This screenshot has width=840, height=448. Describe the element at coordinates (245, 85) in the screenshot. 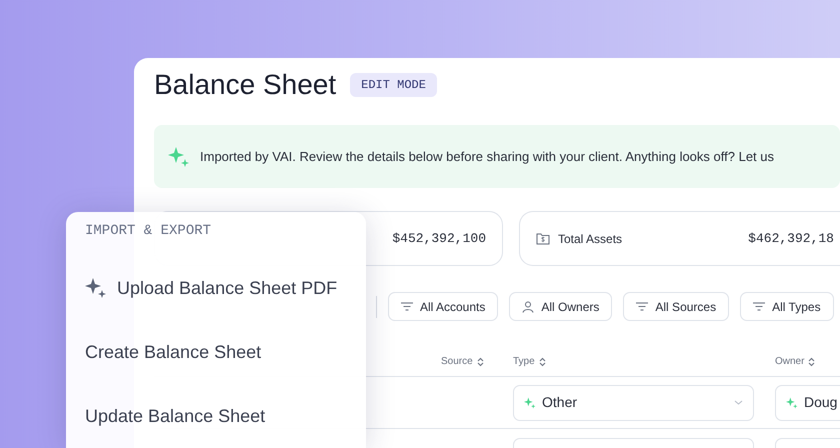

I see `page-title: Balance Sheet` at that location.